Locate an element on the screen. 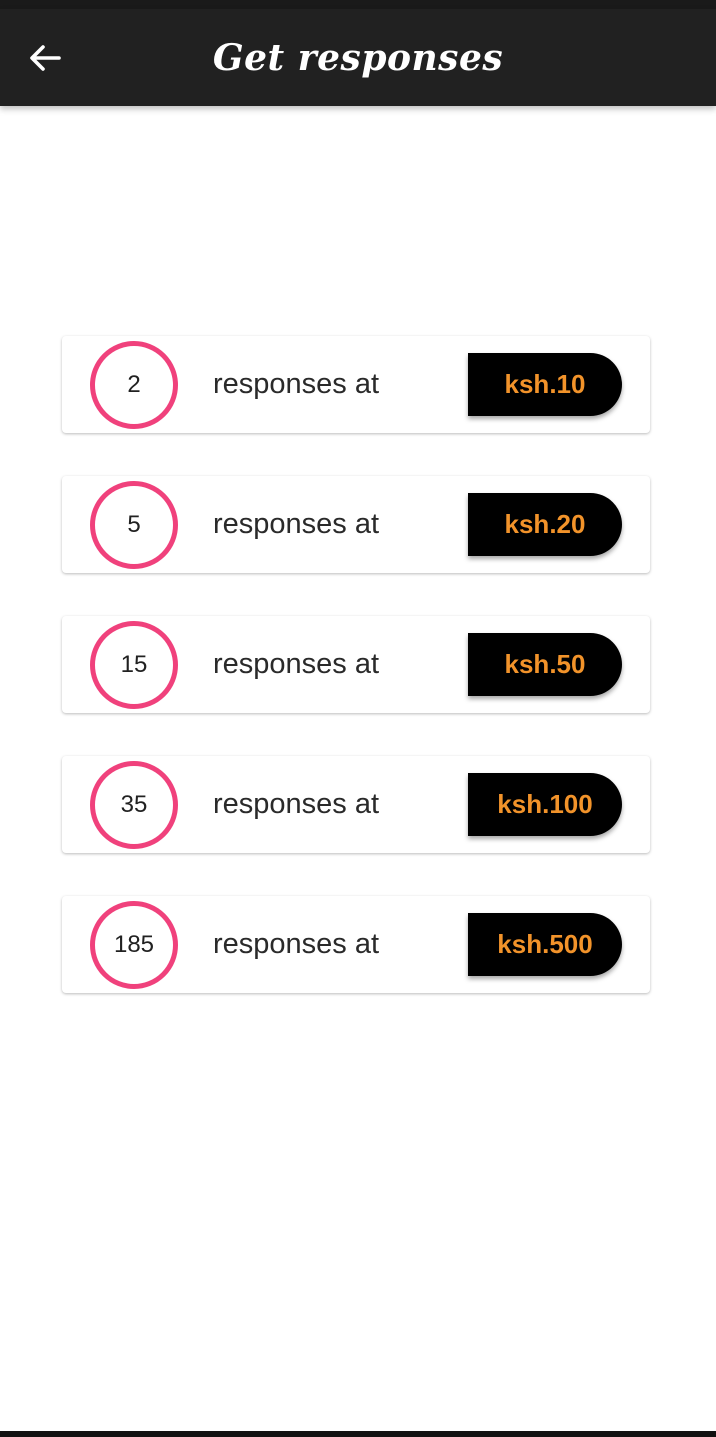 The image size is (716, 1437). price-button: ksh.100 is located at coordinates (545, 804).